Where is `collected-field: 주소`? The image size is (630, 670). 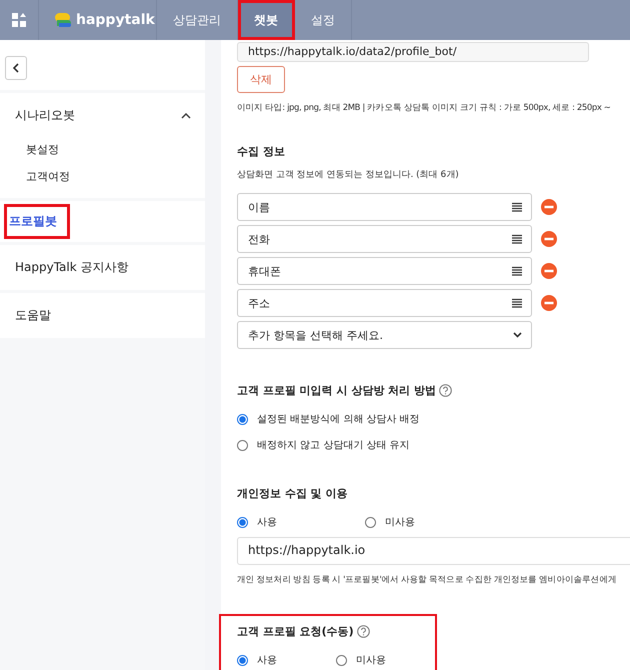
collected-field: 주소 is located at coordinates (384, 303).